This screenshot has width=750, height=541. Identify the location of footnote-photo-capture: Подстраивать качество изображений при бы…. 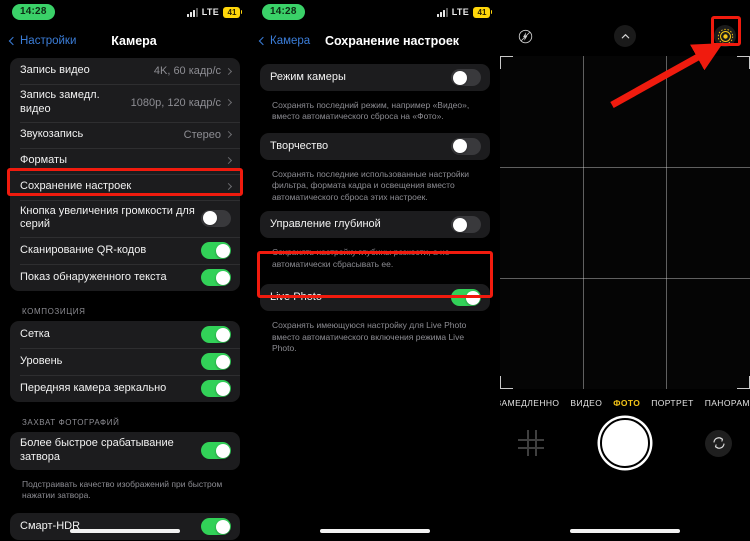
(122, 489).